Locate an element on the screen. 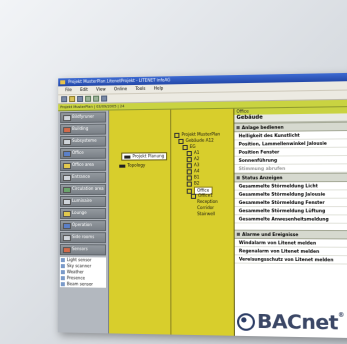  circulation-icon is located at coordinates (66, 189).